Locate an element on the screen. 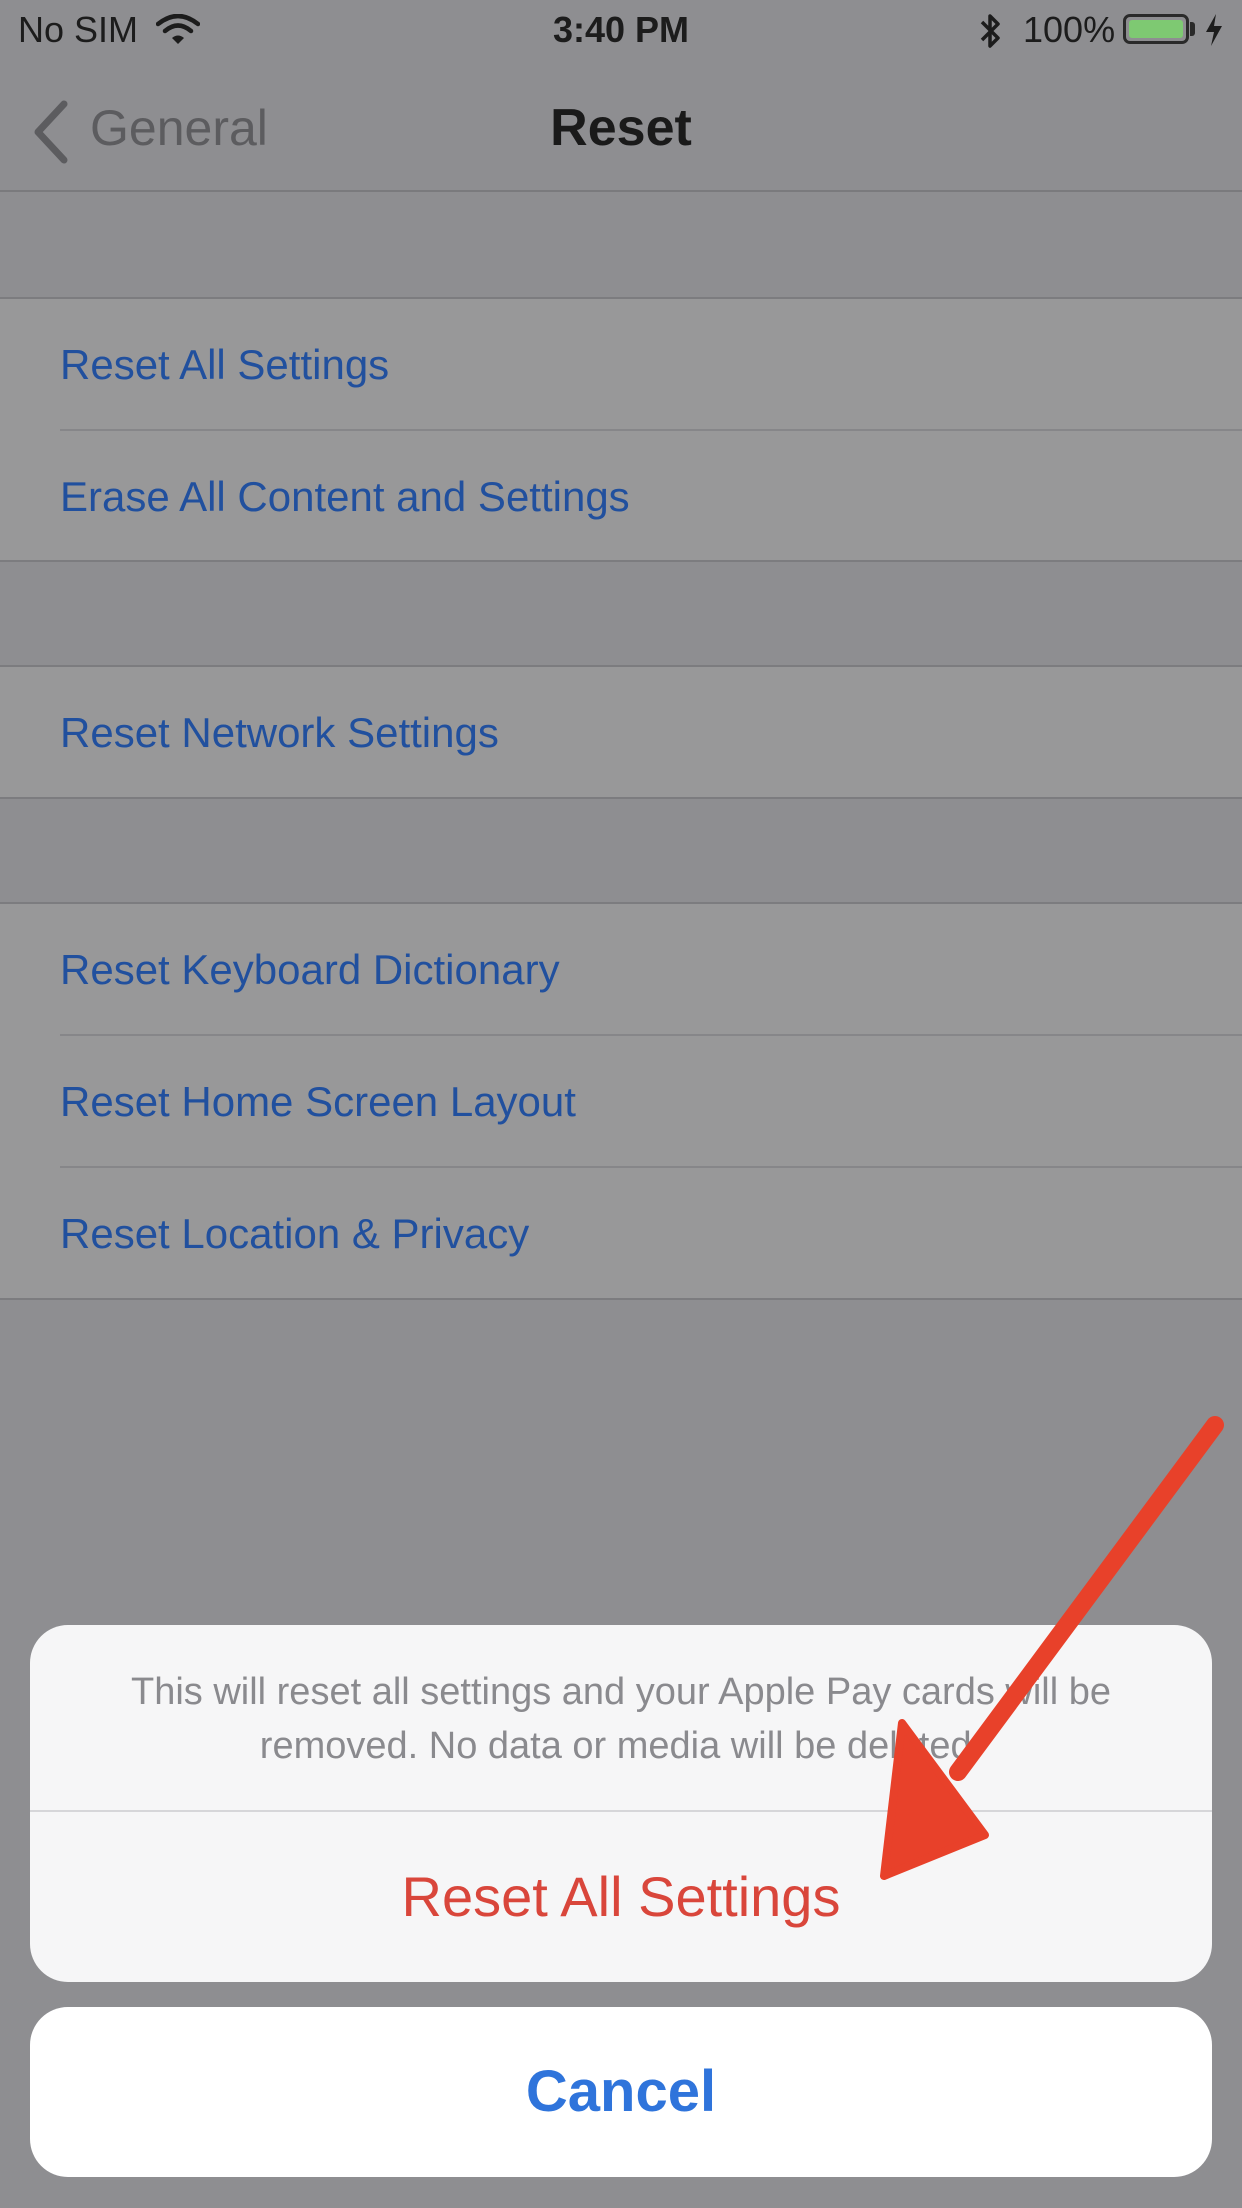 The image size is (1242, 2208). navigation-bar: General Reset is located at coordinates (621, 126).